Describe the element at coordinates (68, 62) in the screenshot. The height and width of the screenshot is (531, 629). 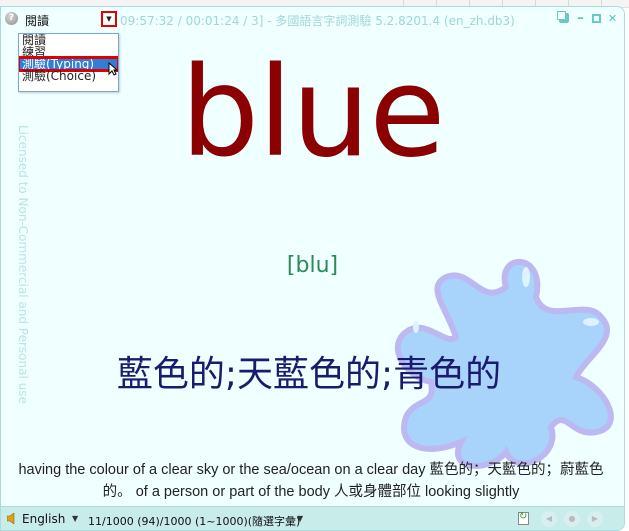
I see `mode-dropdown-list: 閱讀 練習 測驗(Typing) 測驗(Choice)` at that location.